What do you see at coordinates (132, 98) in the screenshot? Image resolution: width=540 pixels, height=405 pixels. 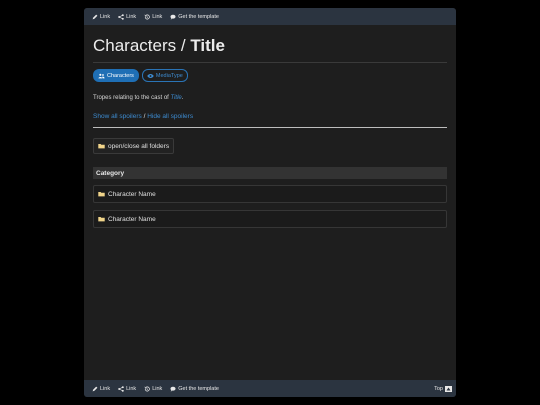 I see `description-text: Tropes relating to the cast of` at bounding box center [132, 98].